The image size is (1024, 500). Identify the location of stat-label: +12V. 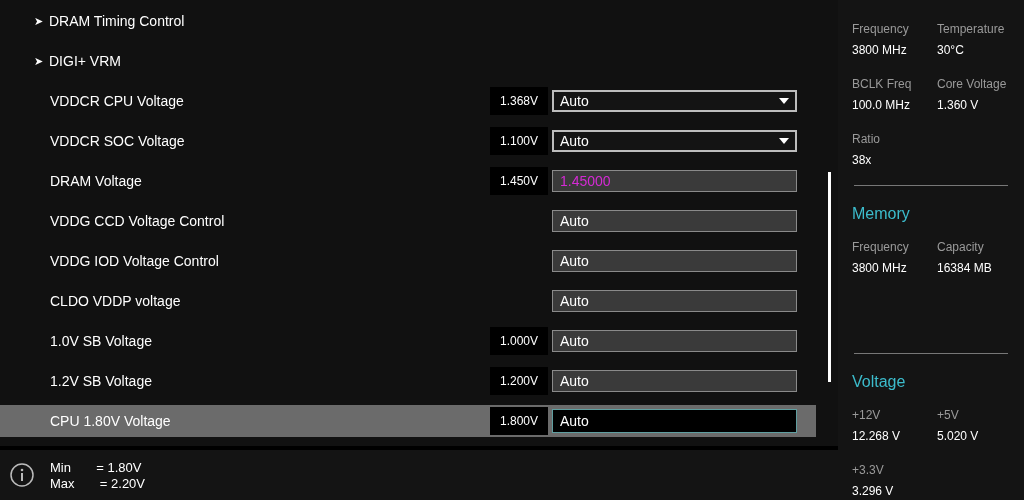
(867, 415).